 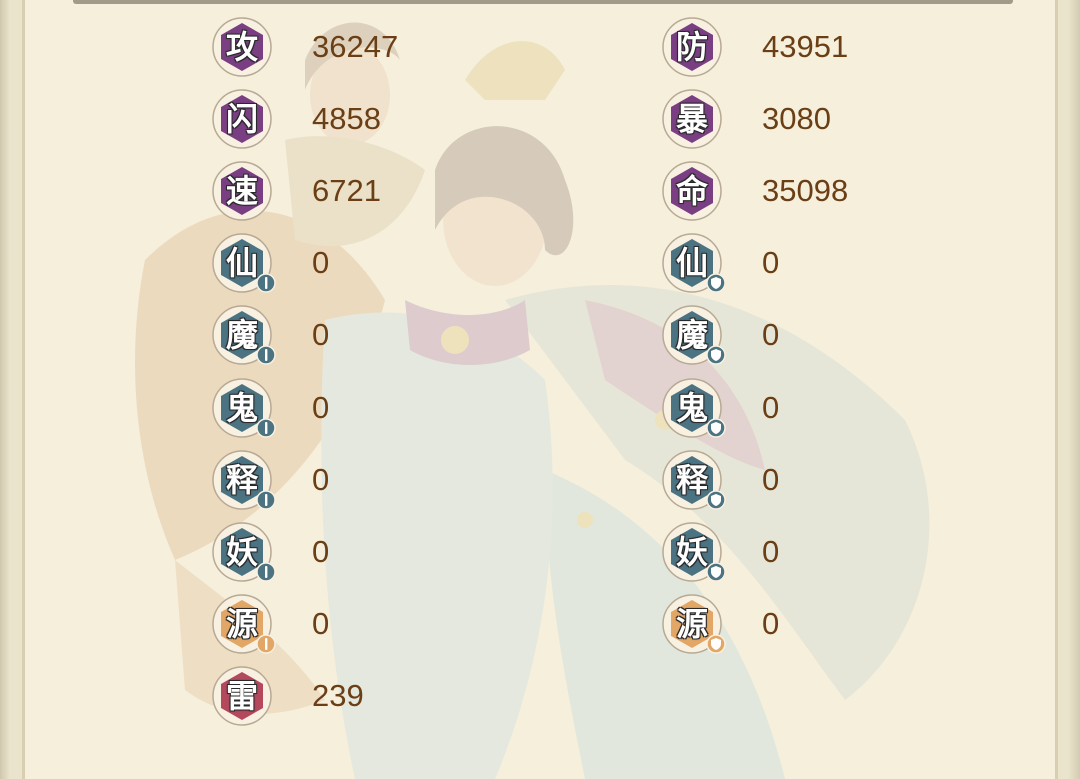 I want to click on stat-row: 攻 36247, so click(x=372, y=47).